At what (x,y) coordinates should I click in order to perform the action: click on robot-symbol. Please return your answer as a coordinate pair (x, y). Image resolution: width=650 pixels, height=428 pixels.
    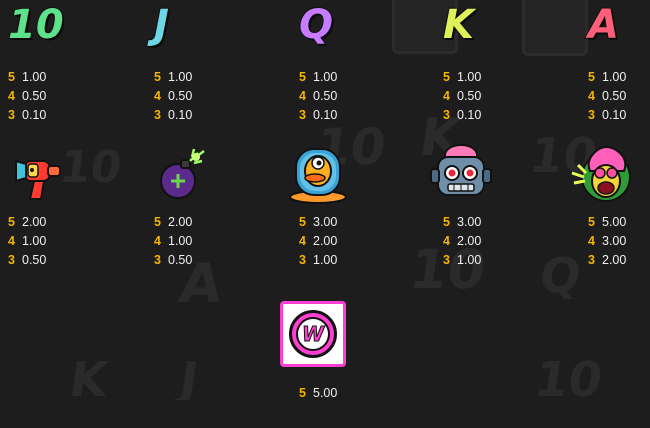
    Looking at the image, I should click on (461, 175).